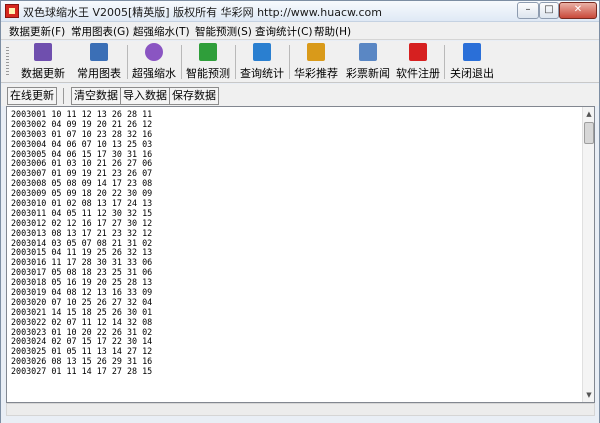 This screenshot has width=600, height=423. I want to click on monitor-icon, so click(262, 52).